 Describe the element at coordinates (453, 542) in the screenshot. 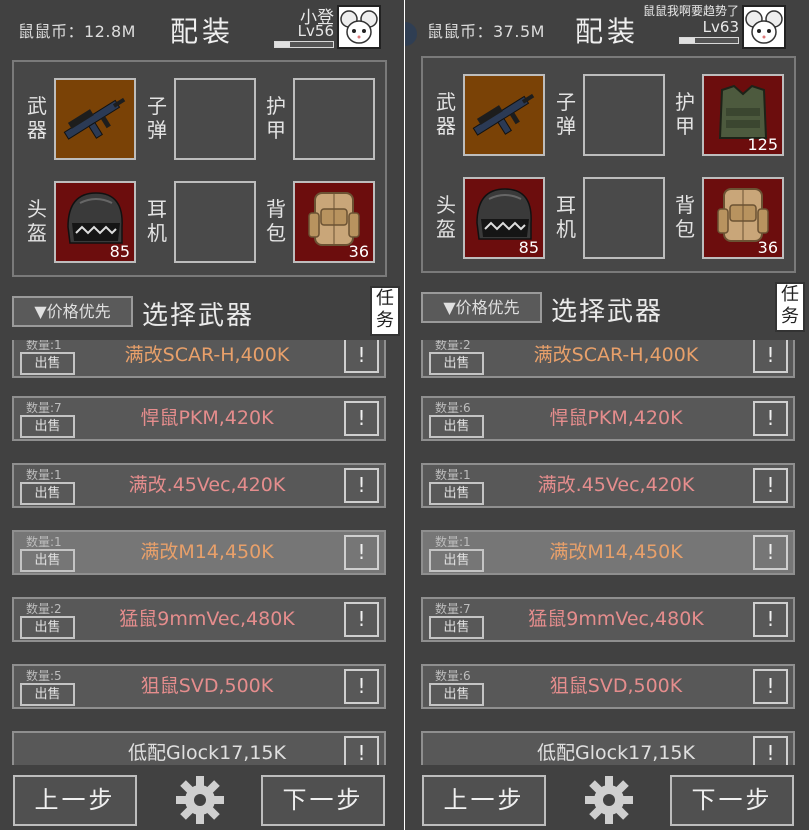

I see `item-quantity: 数量:1` at that location.